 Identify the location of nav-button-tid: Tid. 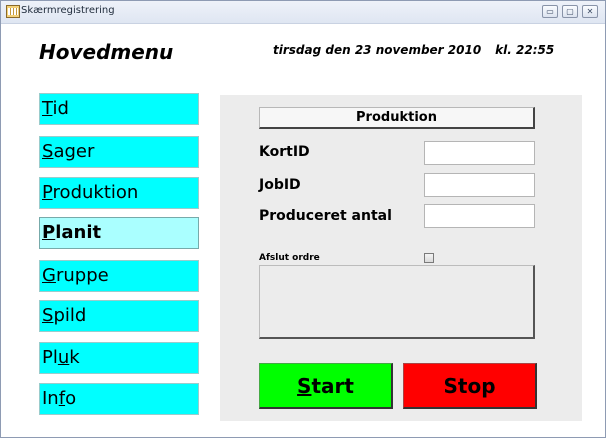
(119, 109).